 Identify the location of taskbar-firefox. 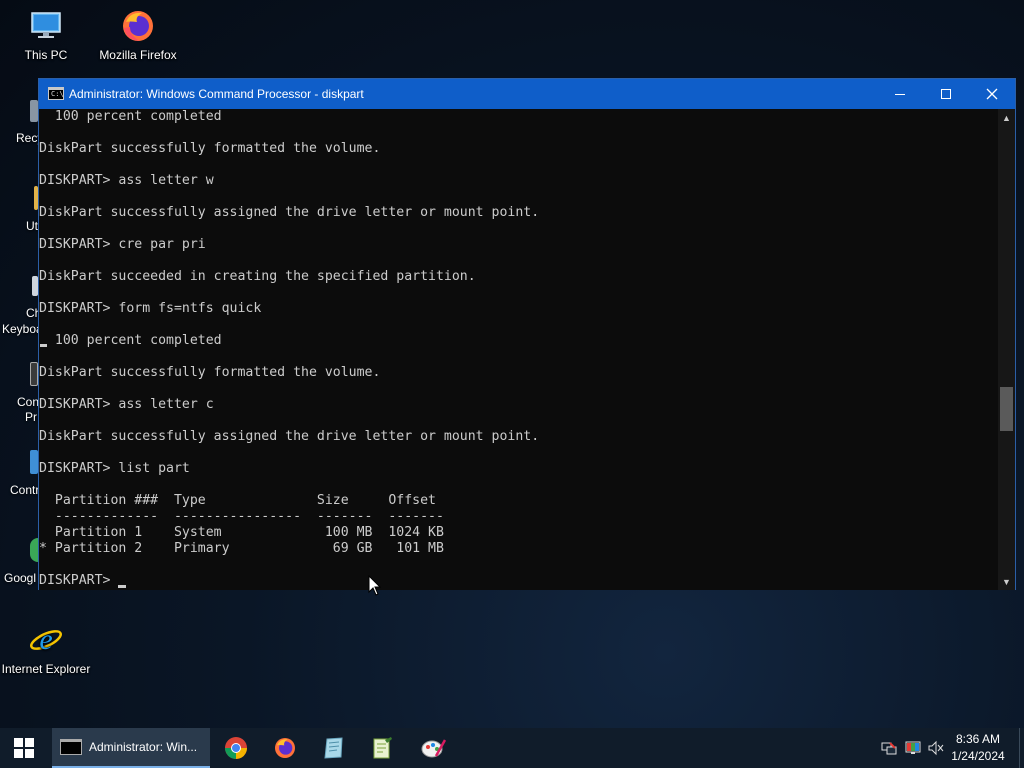
(285, 748).